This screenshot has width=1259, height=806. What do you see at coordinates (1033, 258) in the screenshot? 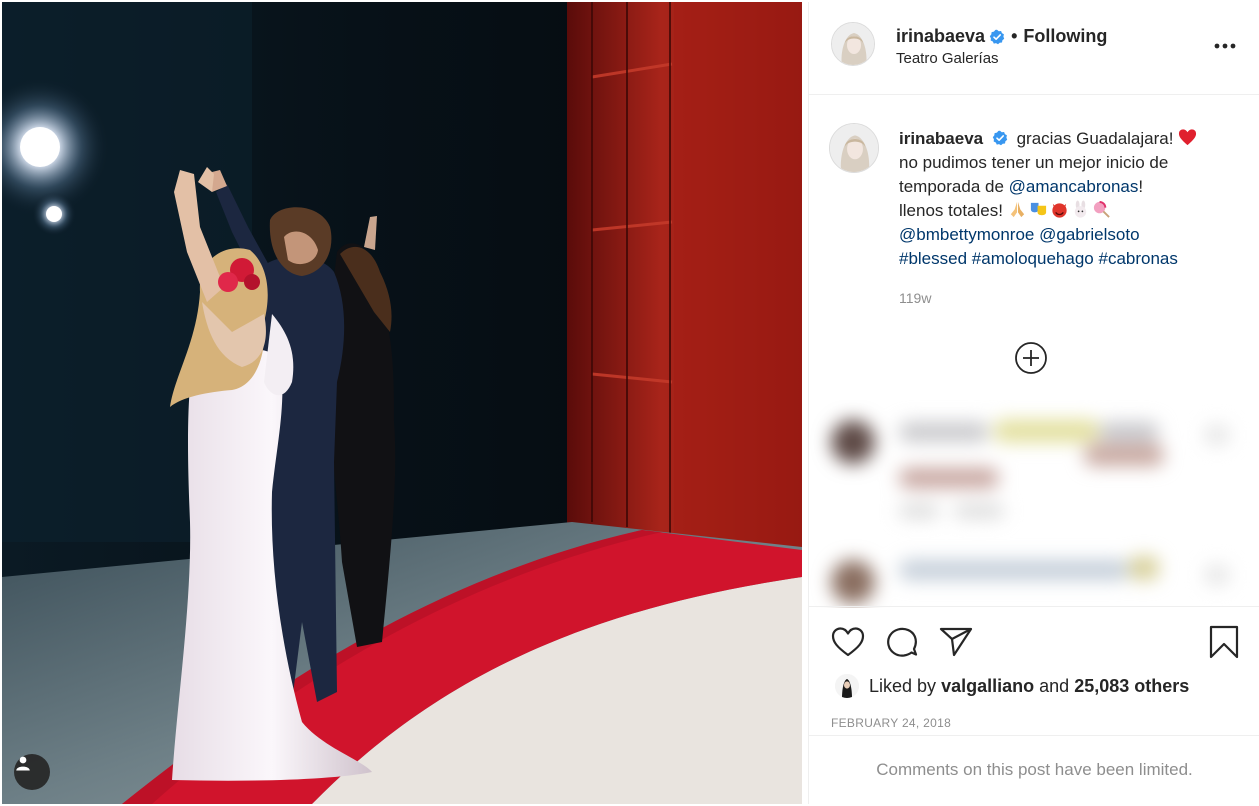
I see `hashtag-amoloquehago: #amoloquehago` at bounding box center [1033, 258].